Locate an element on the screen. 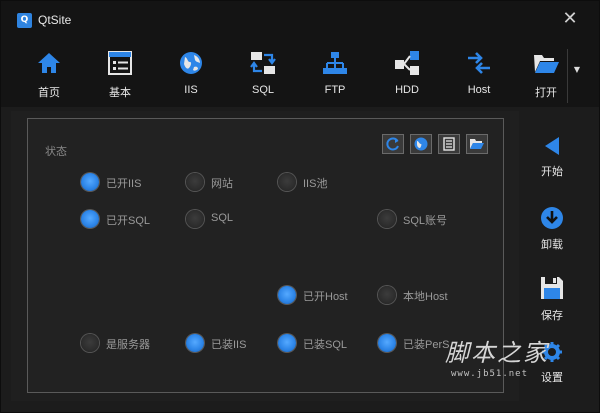 This screenshot has height=413, width=600. open-folder-button is located at coordinates (477, 144).